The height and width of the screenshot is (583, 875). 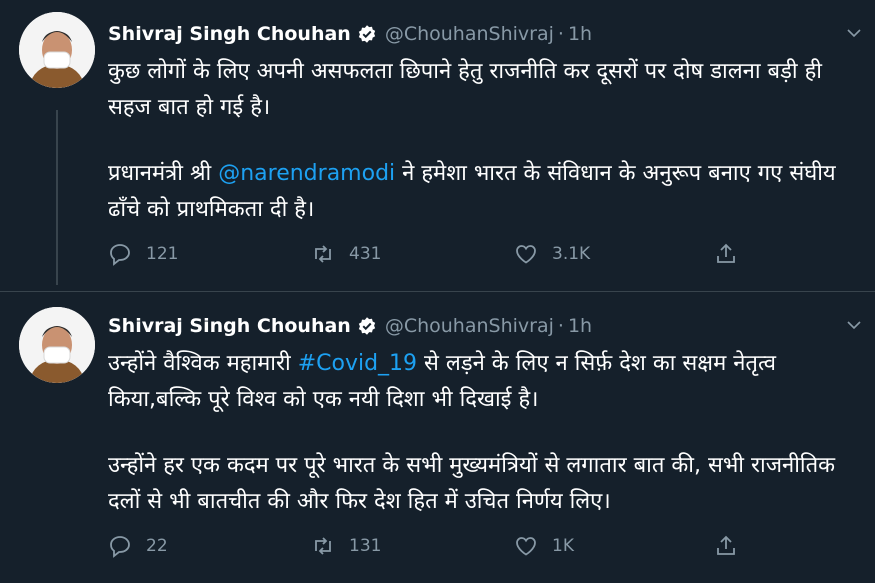 What do you see at coordinates (365, 254) in the screenshot?
I see `retweet-count: 431` at bounding box center [365, 254].